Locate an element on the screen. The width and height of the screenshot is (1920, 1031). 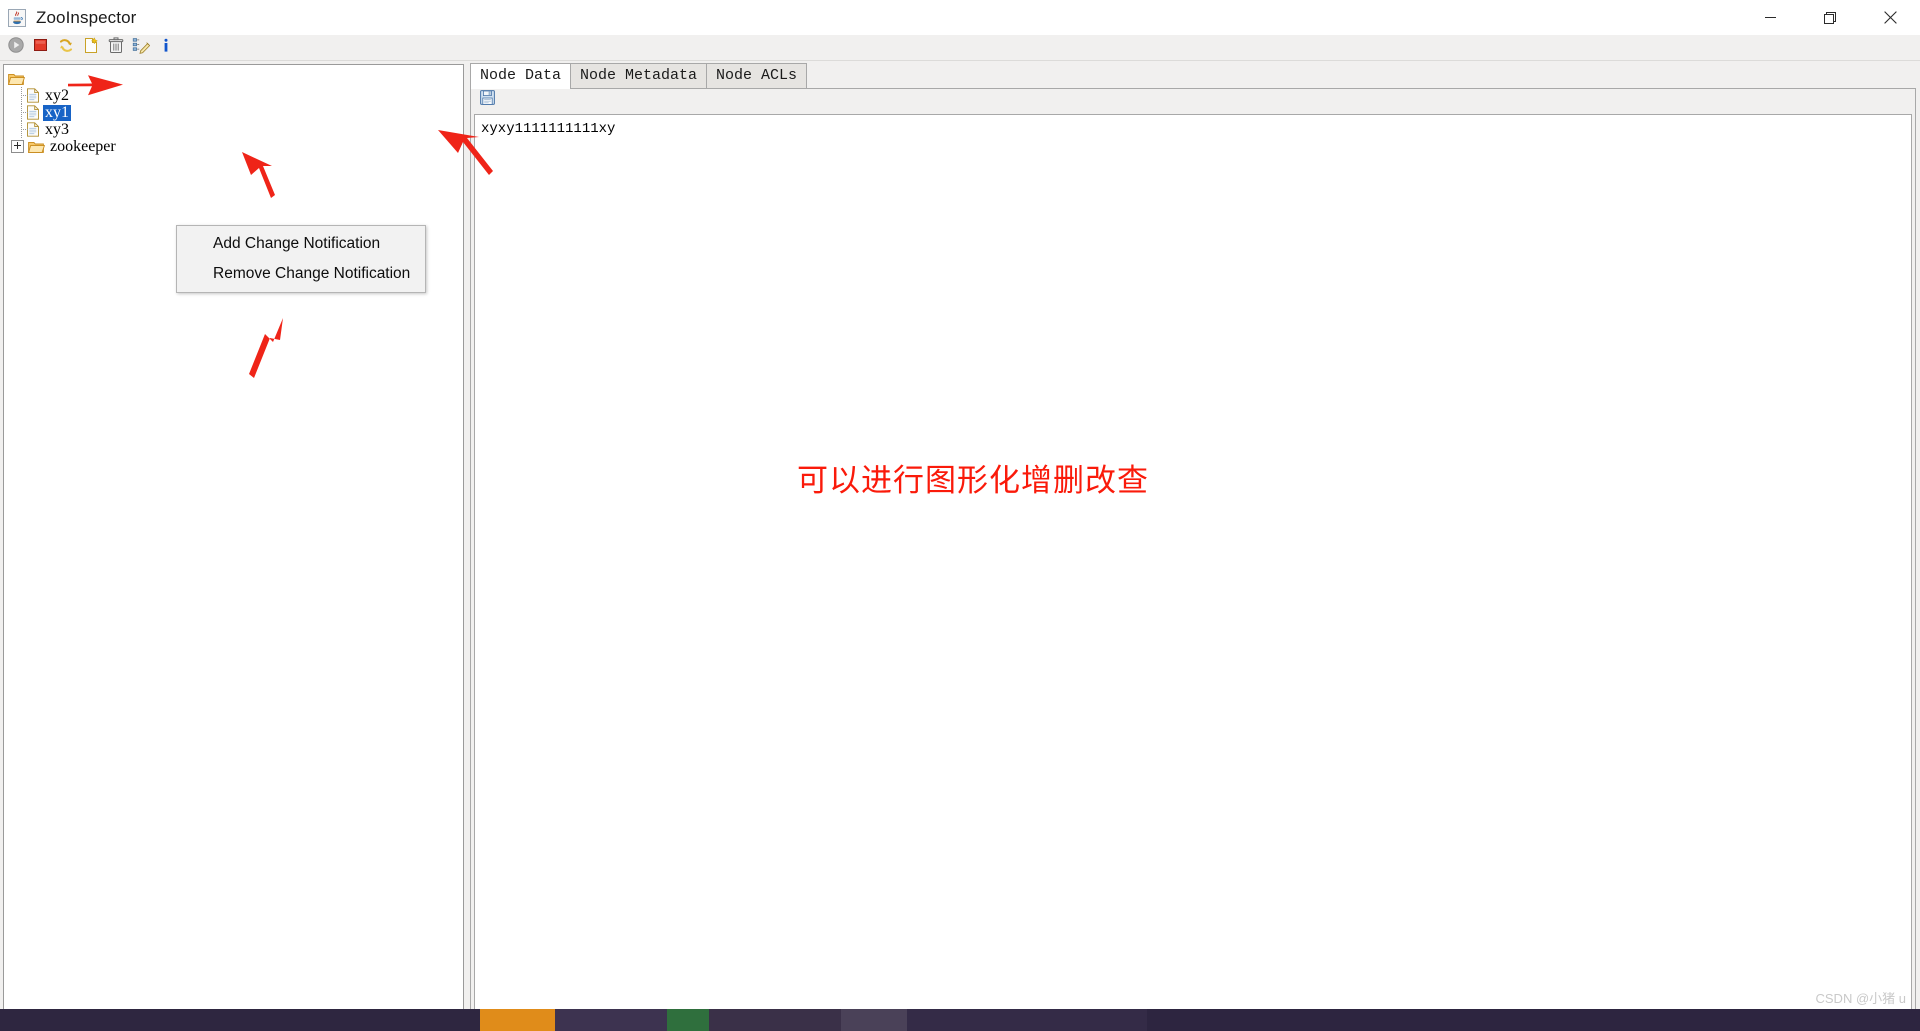
about-button is located at coordinates (166, 48).